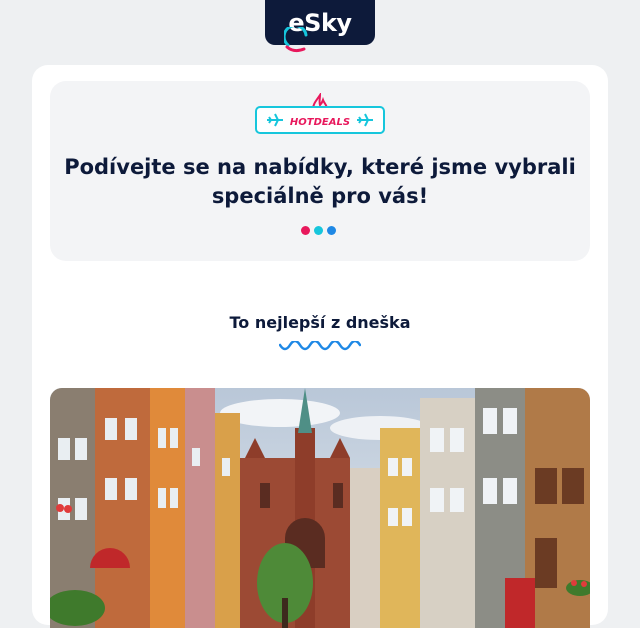  I want to click on decorative-dots, so click(318, 230).